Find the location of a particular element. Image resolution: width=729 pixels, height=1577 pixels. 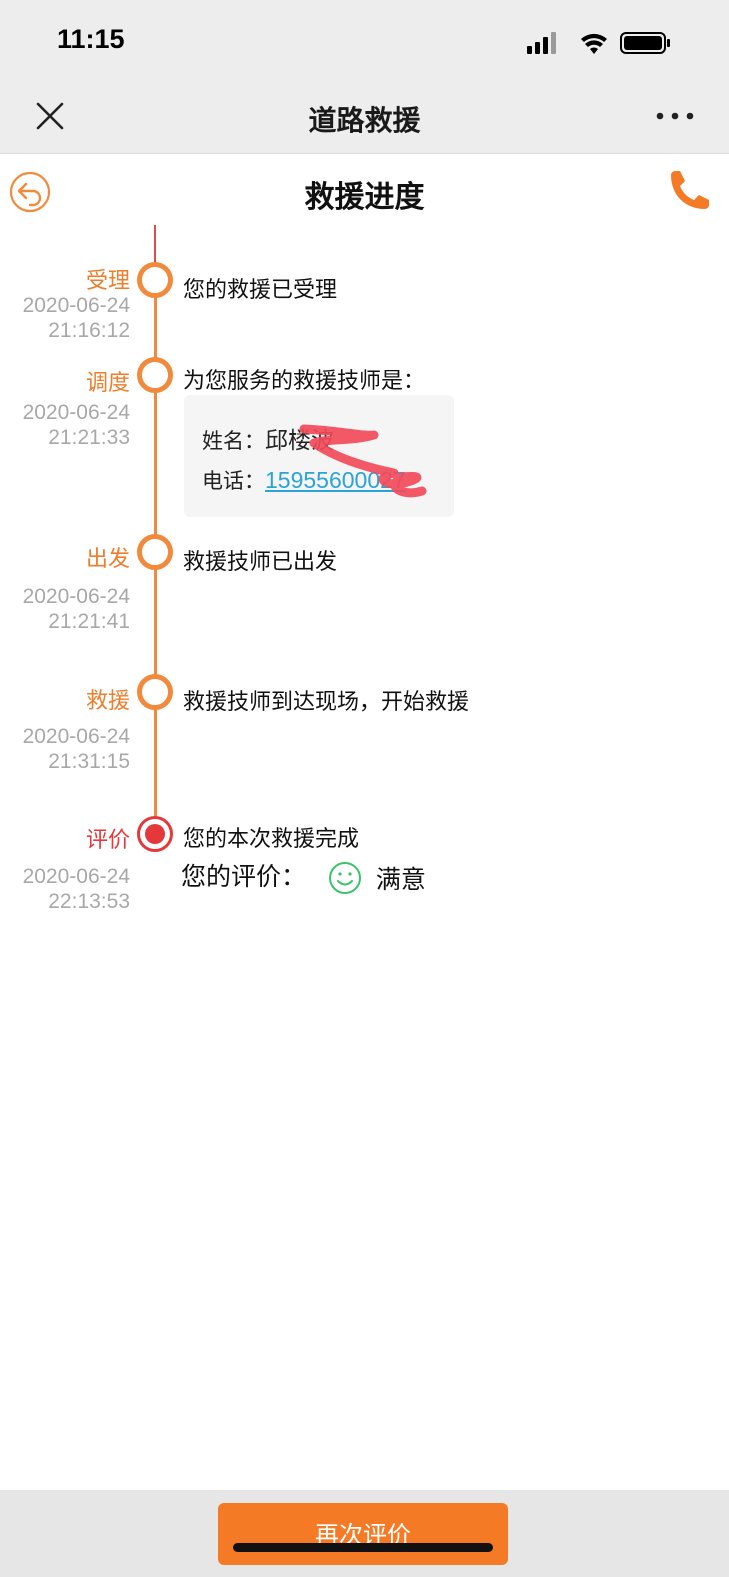

nav-bar: 道路救援 is located at coordinates (364, 119).